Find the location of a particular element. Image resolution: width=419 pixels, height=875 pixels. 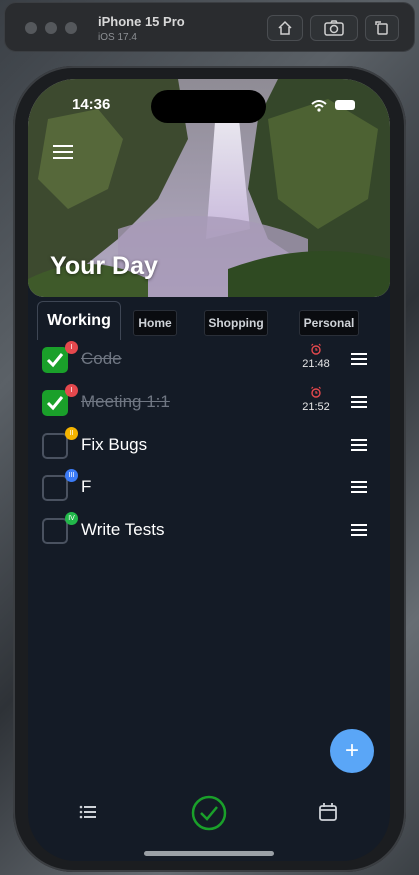

home-icon is located at coordinates (285, 27).